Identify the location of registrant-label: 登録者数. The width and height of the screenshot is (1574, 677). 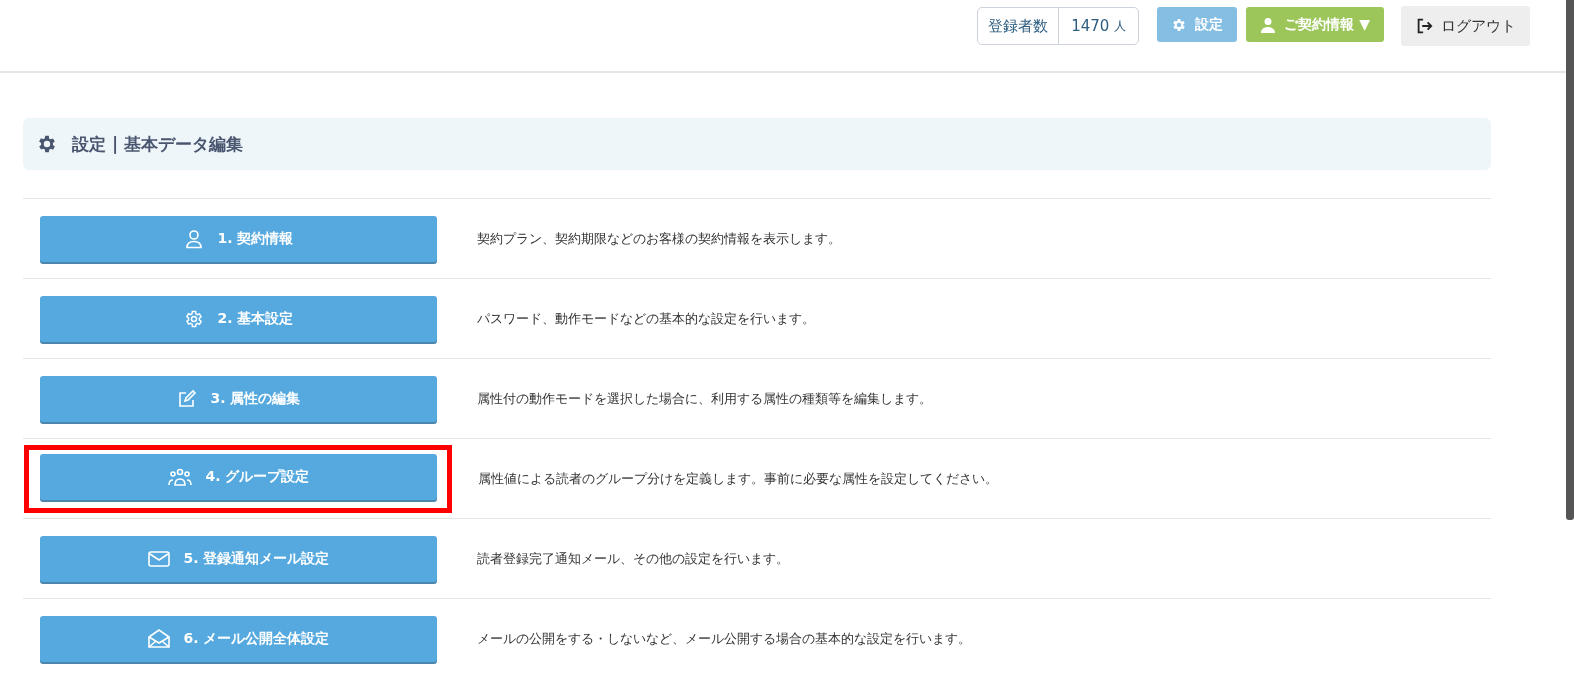
(1019, 26).